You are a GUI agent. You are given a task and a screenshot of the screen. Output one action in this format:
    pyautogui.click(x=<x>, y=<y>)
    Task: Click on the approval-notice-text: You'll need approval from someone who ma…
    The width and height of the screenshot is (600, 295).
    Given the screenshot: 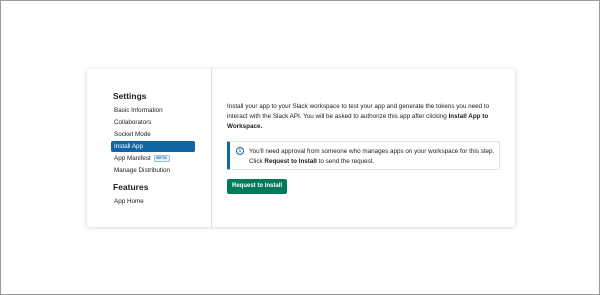 What is the action you would take?
    pyautogui.click(x=373, y=157)
    